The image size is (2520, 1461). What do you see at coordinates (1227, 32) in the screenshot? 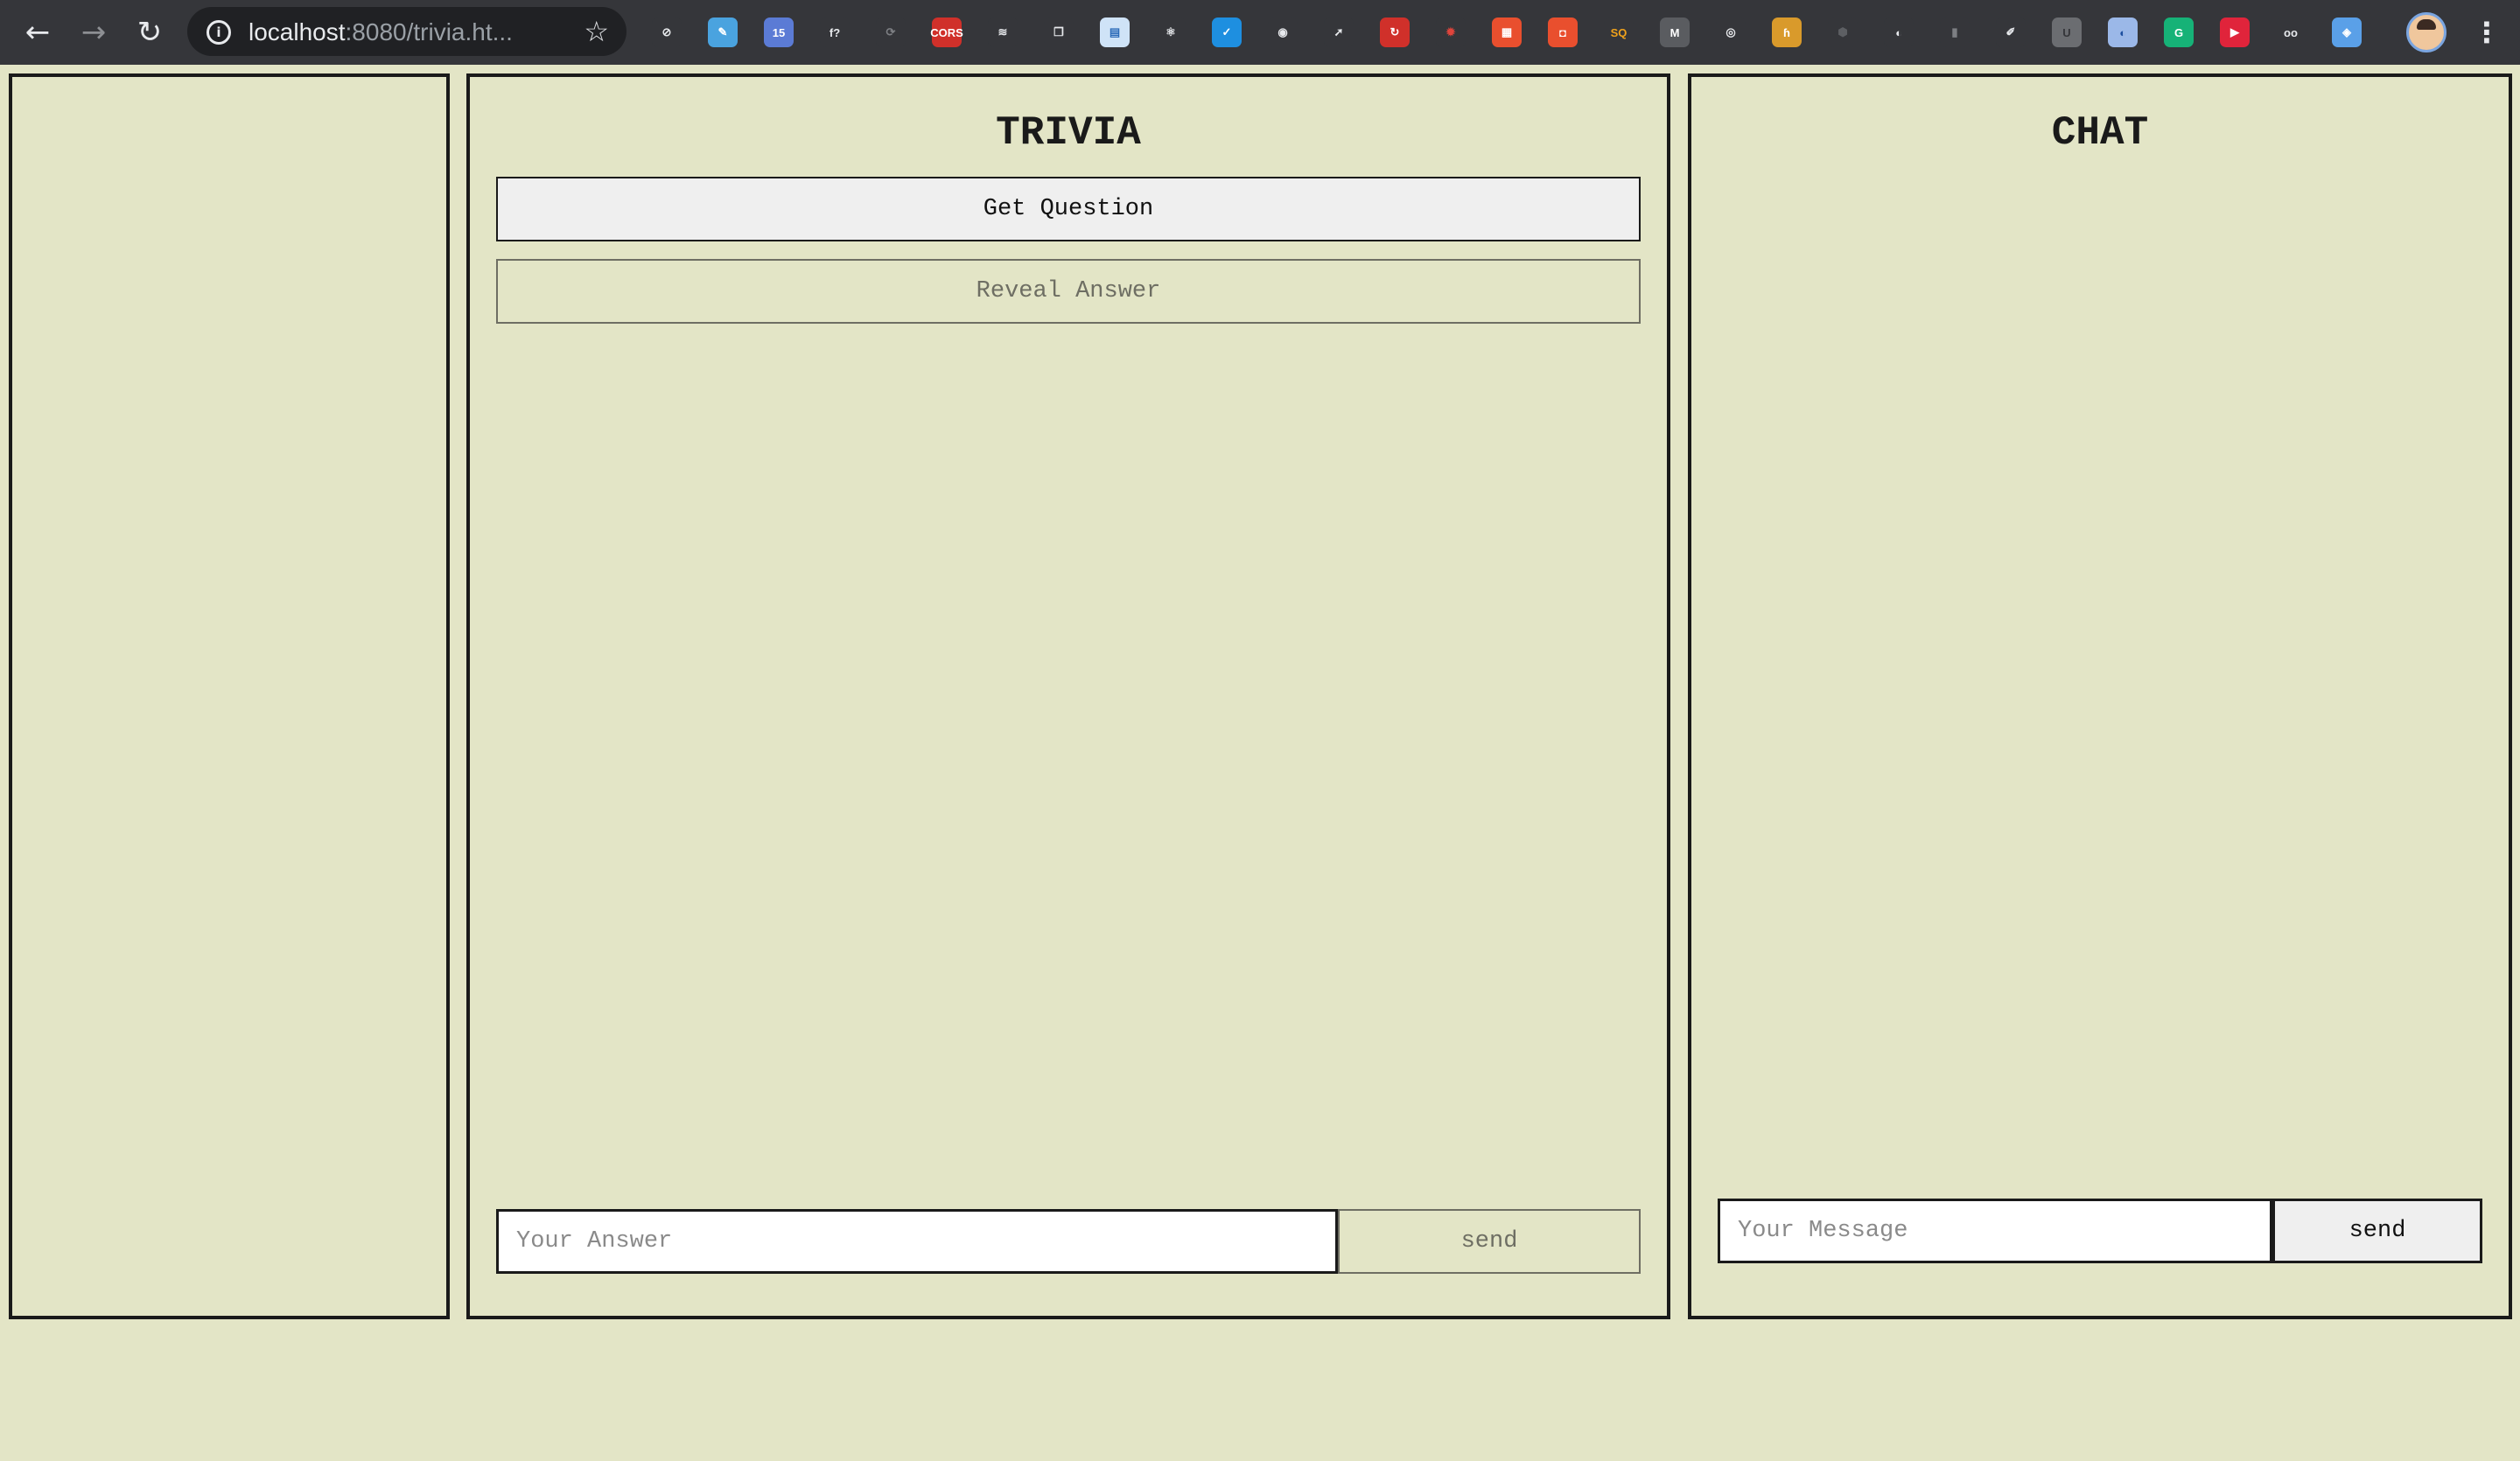
I see `check-icon: ✓` at bounding box center [1227, 32].